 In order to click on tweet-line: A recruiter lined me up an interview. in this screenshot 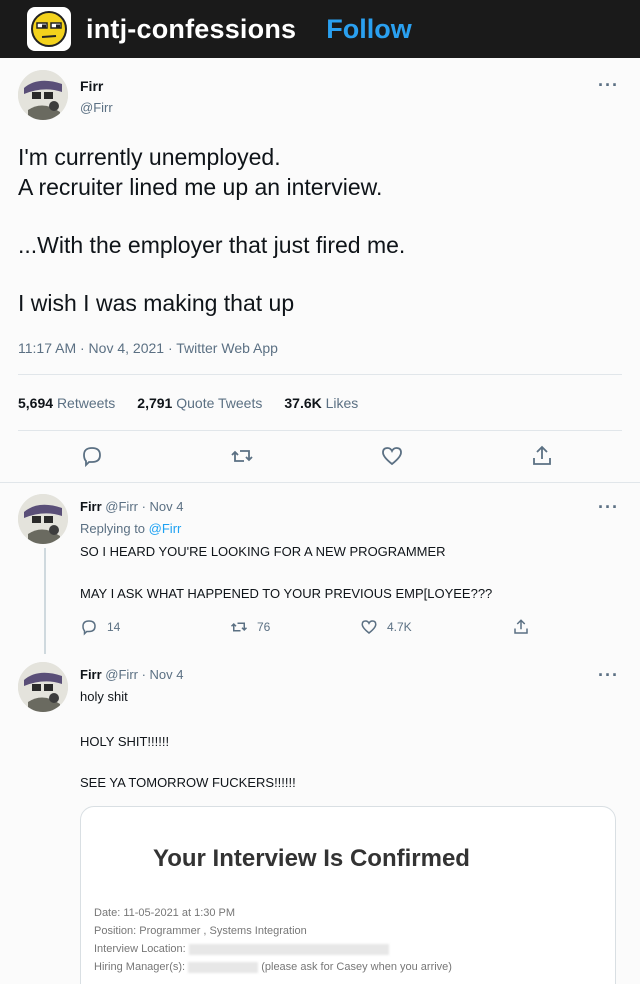, I will do `click(200, 187)`.